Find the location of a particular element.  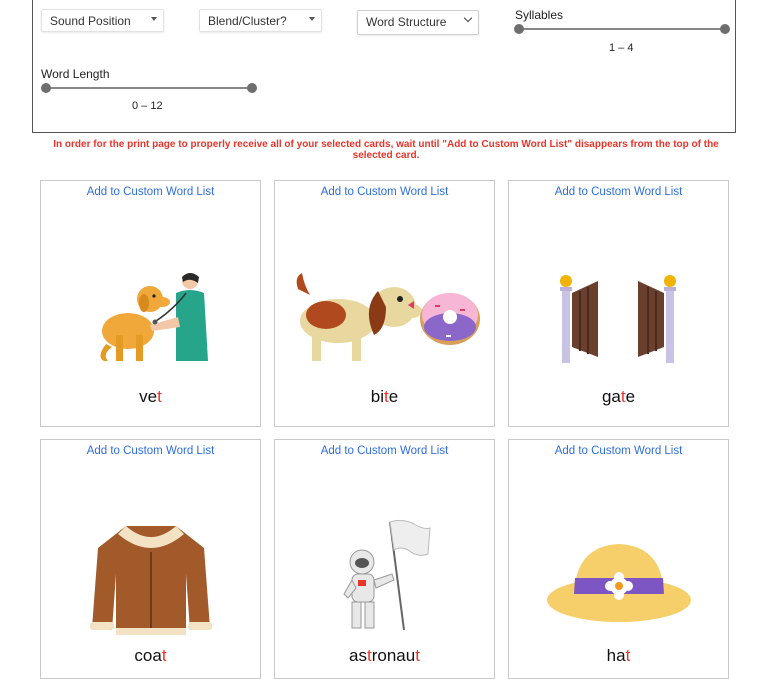

sound-position-select-label: Sound Position is located at coordinates (90, 21).